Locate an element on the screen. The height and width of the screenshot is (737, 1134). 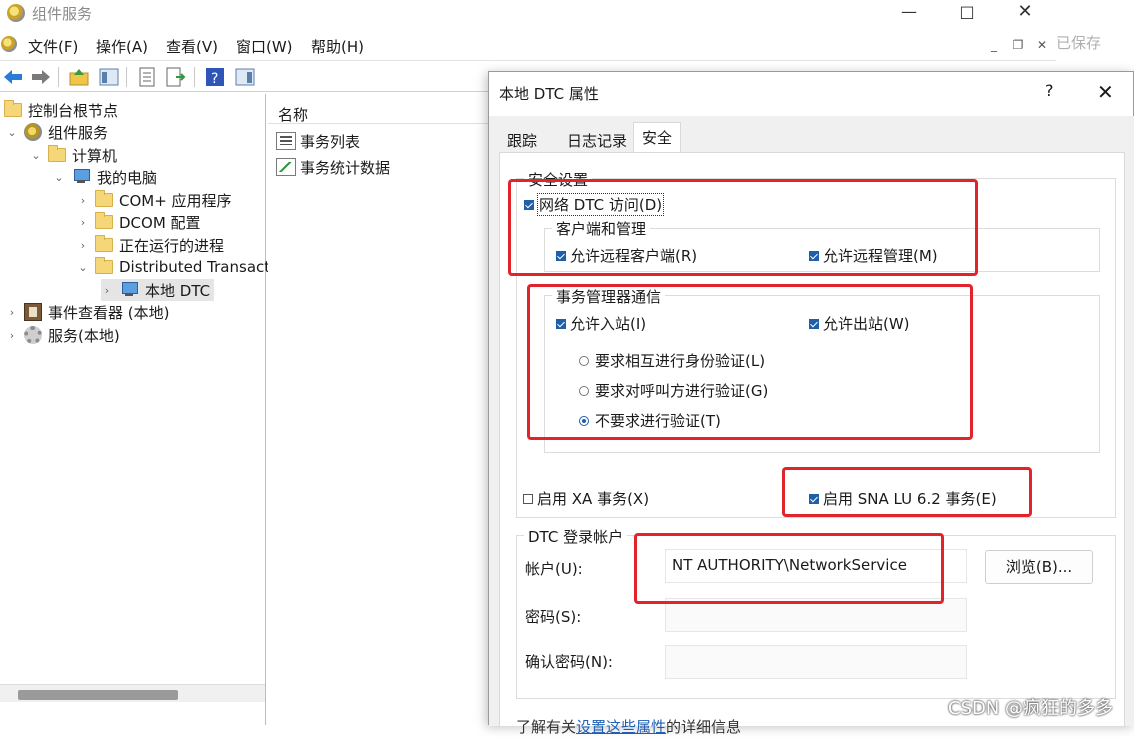
mdi-close-button: ✕ is located at coordinates (1042, 45).